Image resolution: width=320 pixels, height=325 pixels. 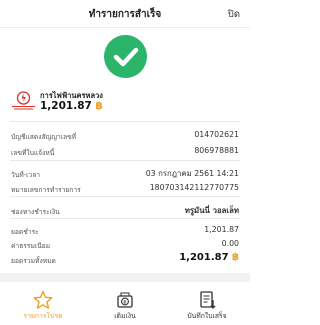 I want to click on detail-label-payment-channel: ช่องทางชำระเงิน, so click(x=35, y=212).